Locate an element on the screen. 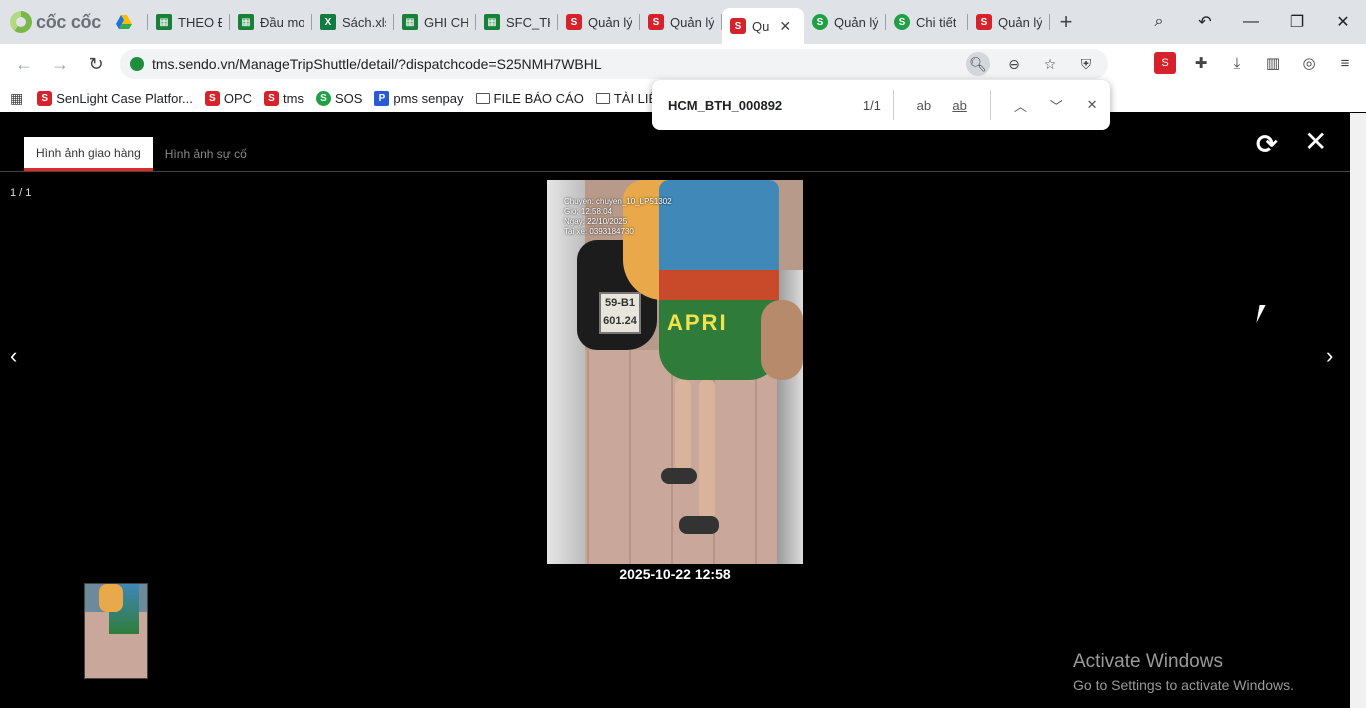 The image size is (1366, 708). green-circle-icon: S is located at coordinates (820, 22).